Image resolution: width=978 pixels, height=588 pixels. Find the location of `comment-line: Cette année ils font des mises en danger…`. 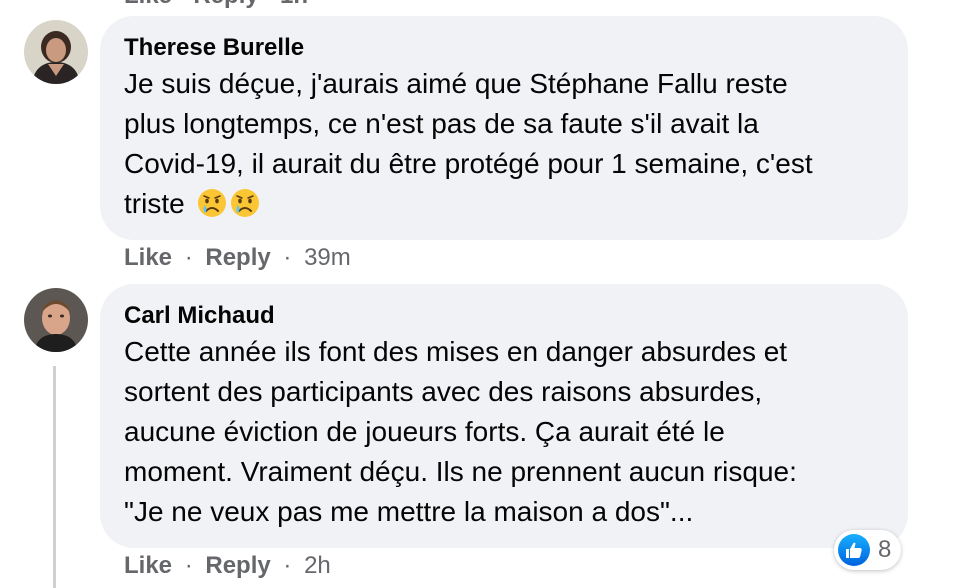

comment-line: Cette année ils font des mises en danger… is located at coordinates (456, 351).